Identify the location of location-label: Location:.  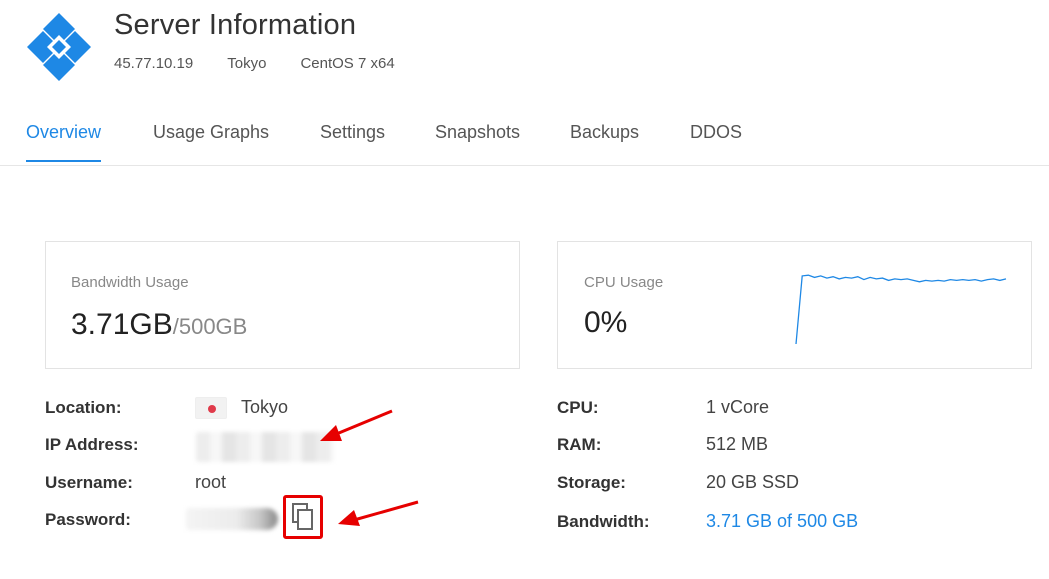
(83, 407).